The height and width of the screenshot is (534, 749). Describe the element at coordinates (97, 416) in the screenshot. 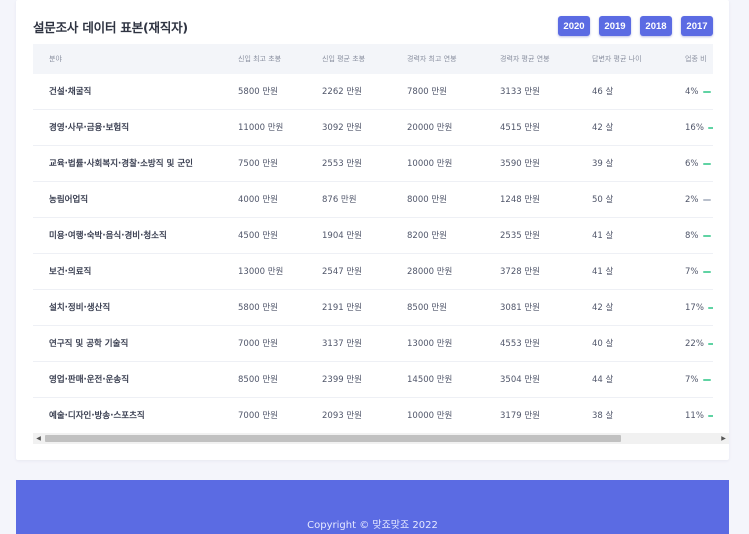

I see `cell-field: 예술·디자인·방송·스포츠직` at that location.